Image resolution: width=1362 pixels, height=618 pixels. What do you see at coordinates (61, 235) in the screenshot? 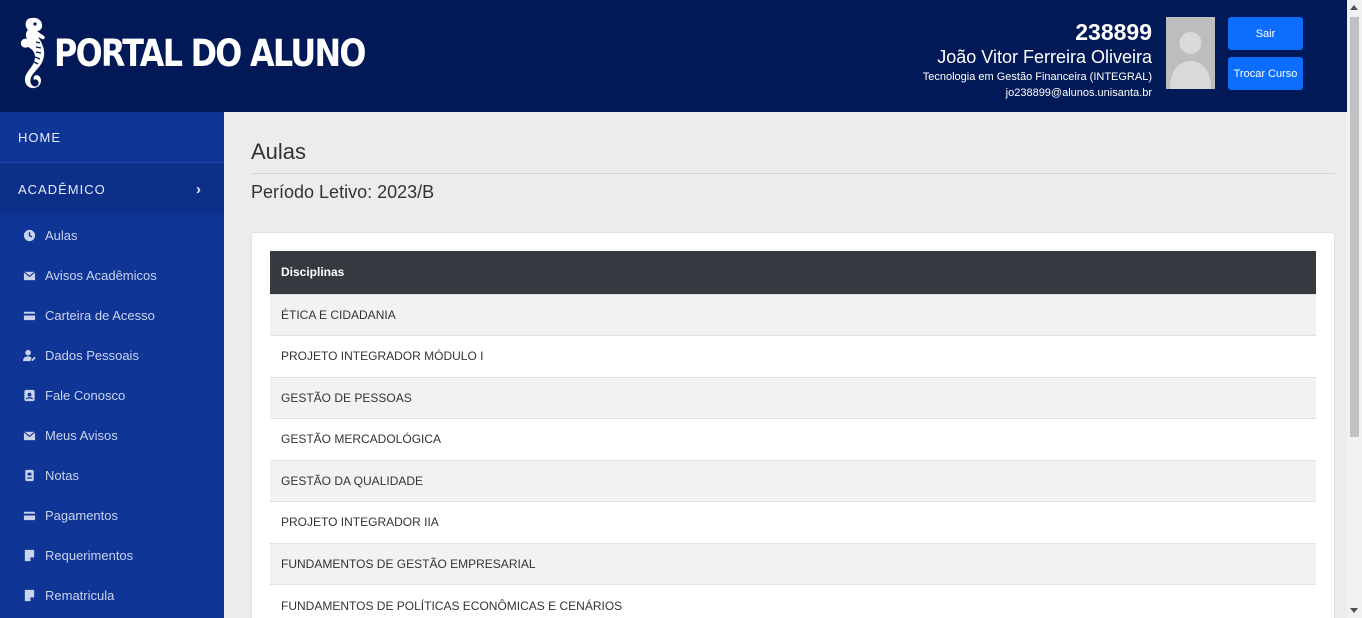
I see `sidebar-item-label: Aulas` at bounding box center [61, 235].